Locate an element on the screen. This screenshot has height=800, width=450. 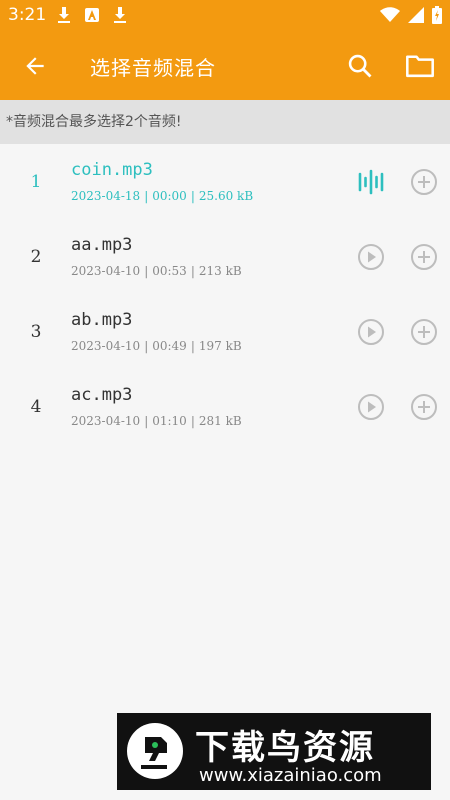
audio-row: 1 coin.mp3 2023-04-18 | 00:00 | 25.60 kB is located at coordinates (225, 181).